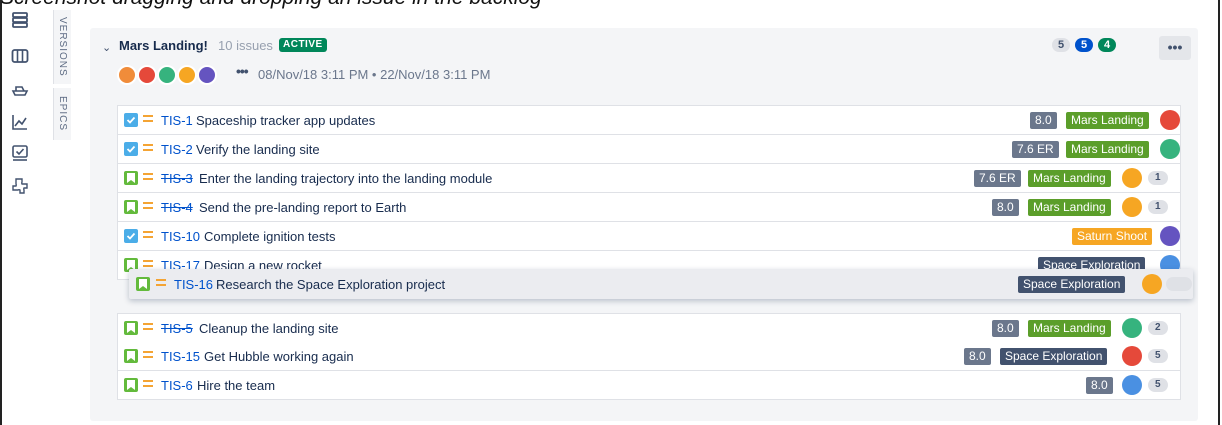  I want to click on sprint-title: Mars Landing!, so click(163, 45).